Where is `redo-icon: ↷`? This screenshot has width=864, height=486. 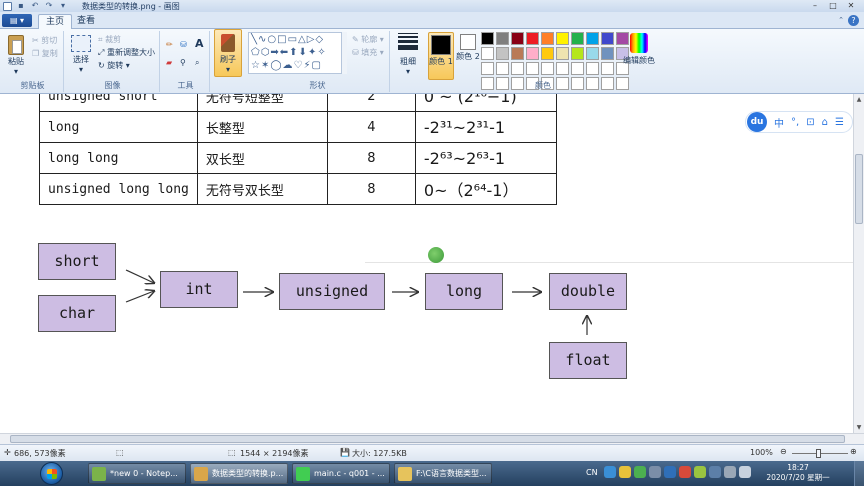 redo-icon: ↷ is located at coordinates (49, 6).